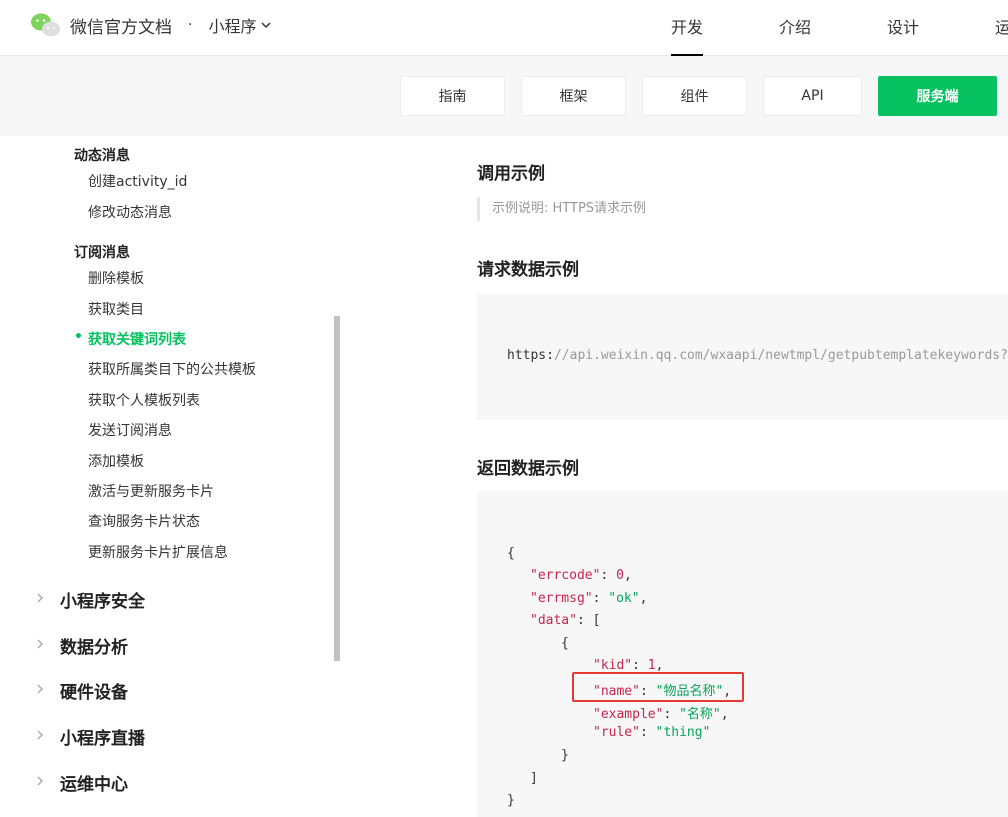 The height and width of the screenshot is (817, 1008). Describe the element at coordinates (151, 491) in the screenshot. I see `sidebar-item-activate-service-card: 激活与更新服务卡片` at that location.